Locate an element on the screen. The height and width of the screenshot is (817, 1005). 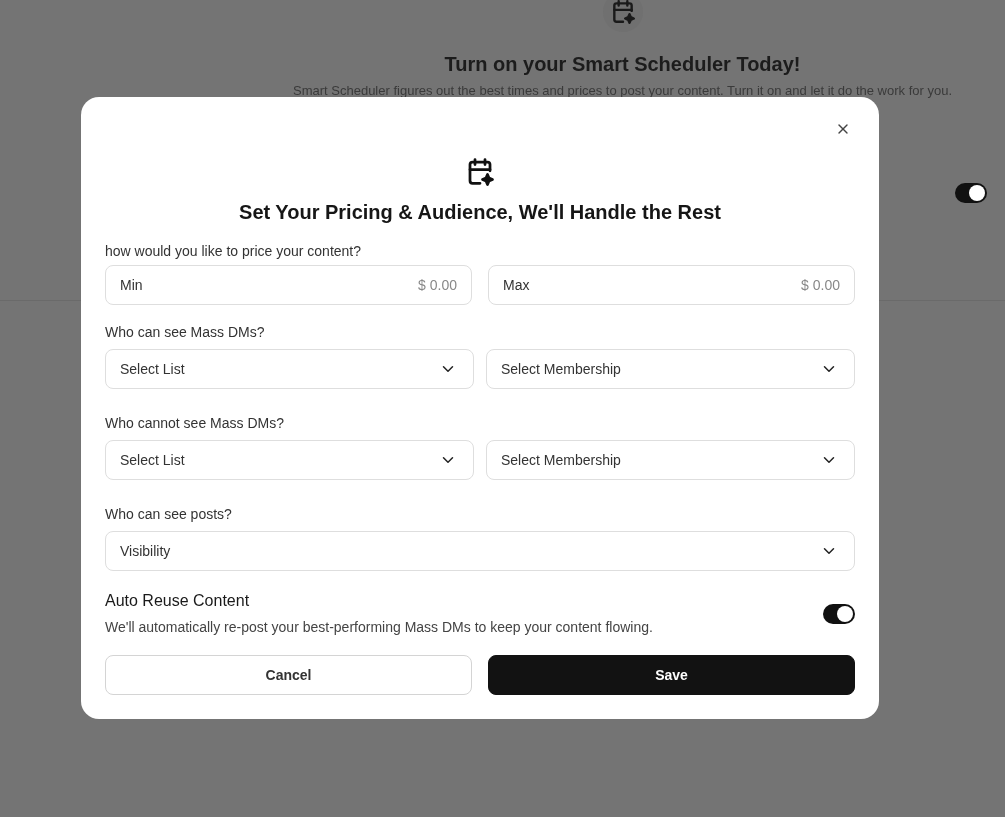
price-field: Min $ 0.00 is located at coordinates (288, 285).